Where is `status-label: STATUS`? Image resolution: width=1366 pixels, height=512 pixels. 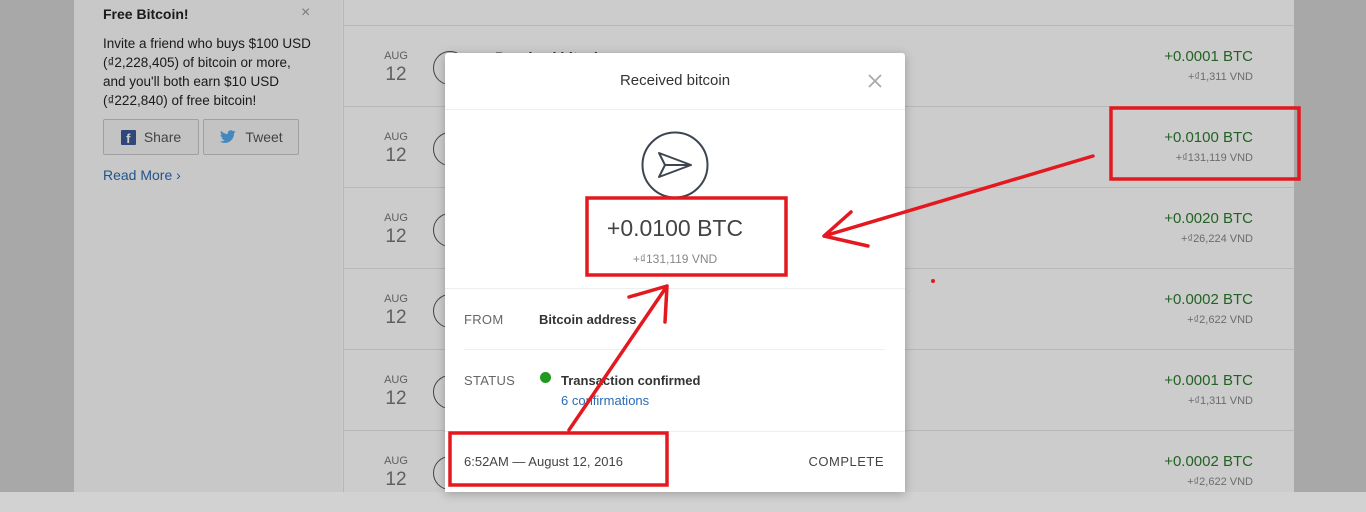 status-label: STATUS is located at coordinates (490, 380).